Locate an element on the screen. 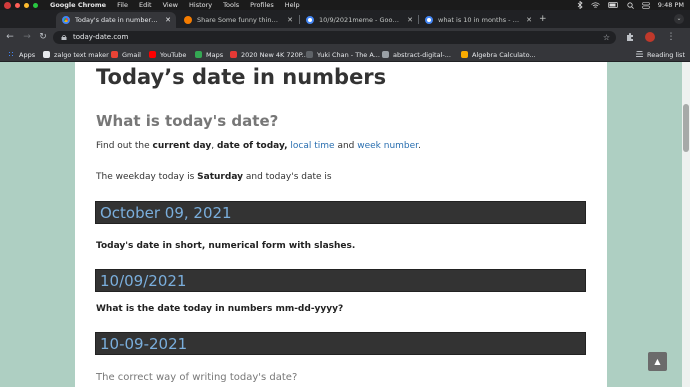  bookmark-youtube: YouTube is located at coordinates (167, 54).